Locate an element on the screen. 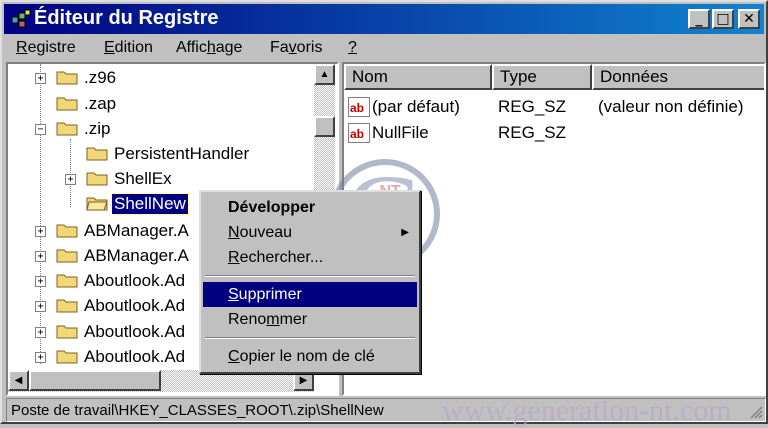 The height and width of the screenshot is (428, 768). menu-affichage: Affichage is located at coordinates (209, 48).